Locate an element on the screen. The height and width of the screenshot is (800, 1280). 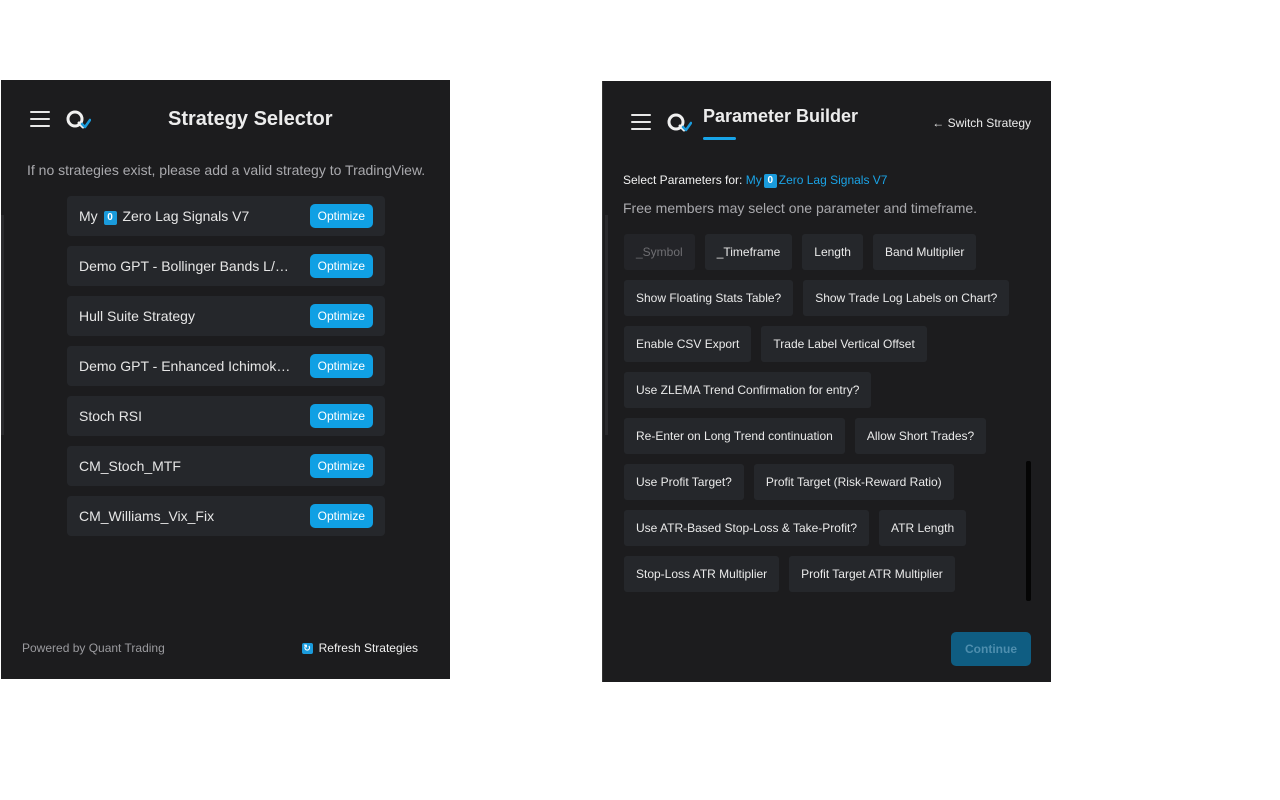
param-chip-label-offset: Trade Label Vertical Offset is located at coordinates (844, 344).